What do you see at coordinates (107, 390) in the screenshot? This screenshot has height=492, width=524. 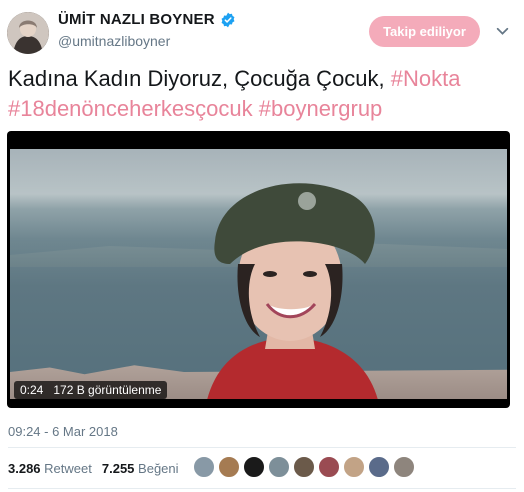 I see `video-view-count: 172 B görüntülenme` at bounding box center [107, 390].